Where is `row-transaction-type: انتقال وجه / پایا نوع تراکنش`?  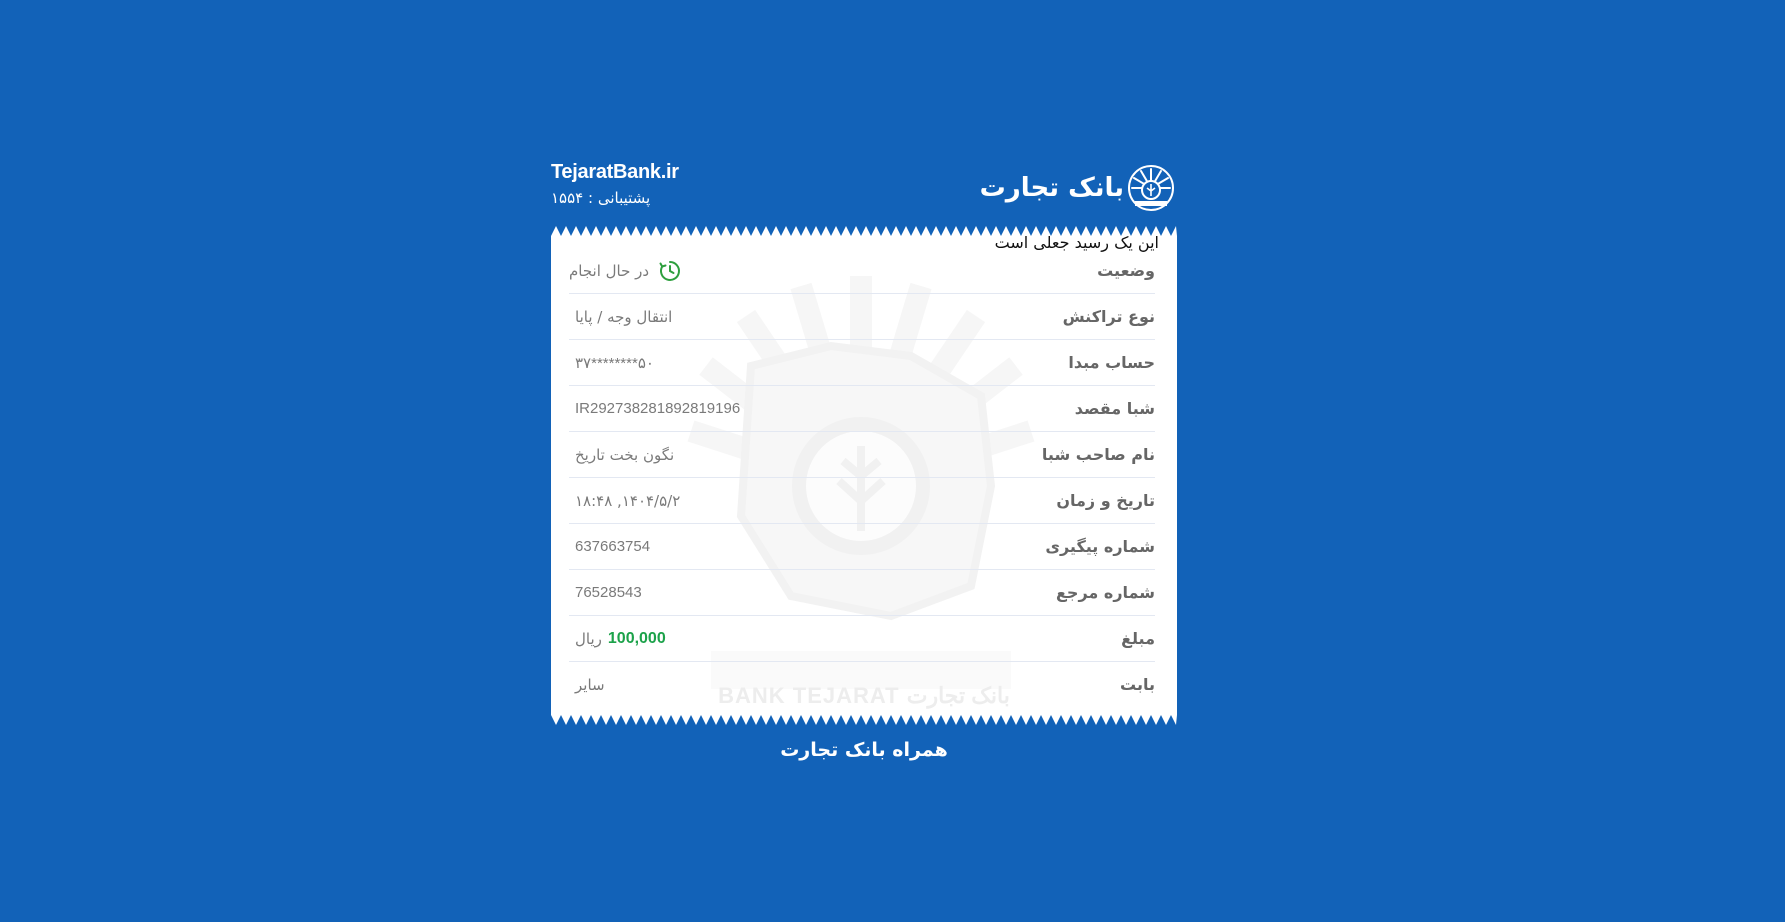 row-transaction-type: انتقال وجه / پایا نوع تراکنش is located at coordinates (862, 317).